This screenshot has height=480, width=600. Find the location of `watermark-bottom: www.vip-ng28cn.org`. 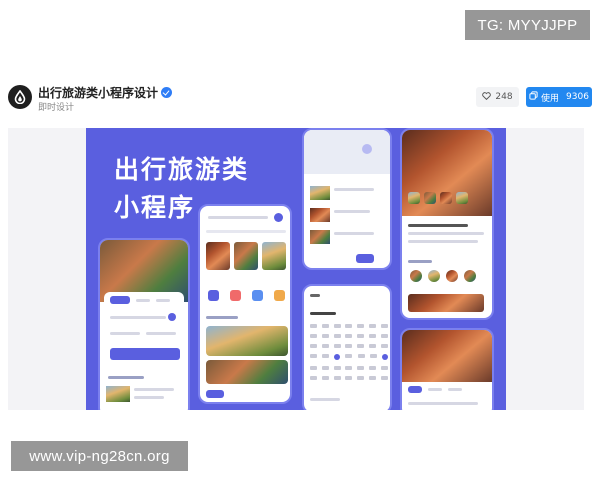

watermark-bottom: www.vip-ng28cn.org is located at coordinates (99, 456).